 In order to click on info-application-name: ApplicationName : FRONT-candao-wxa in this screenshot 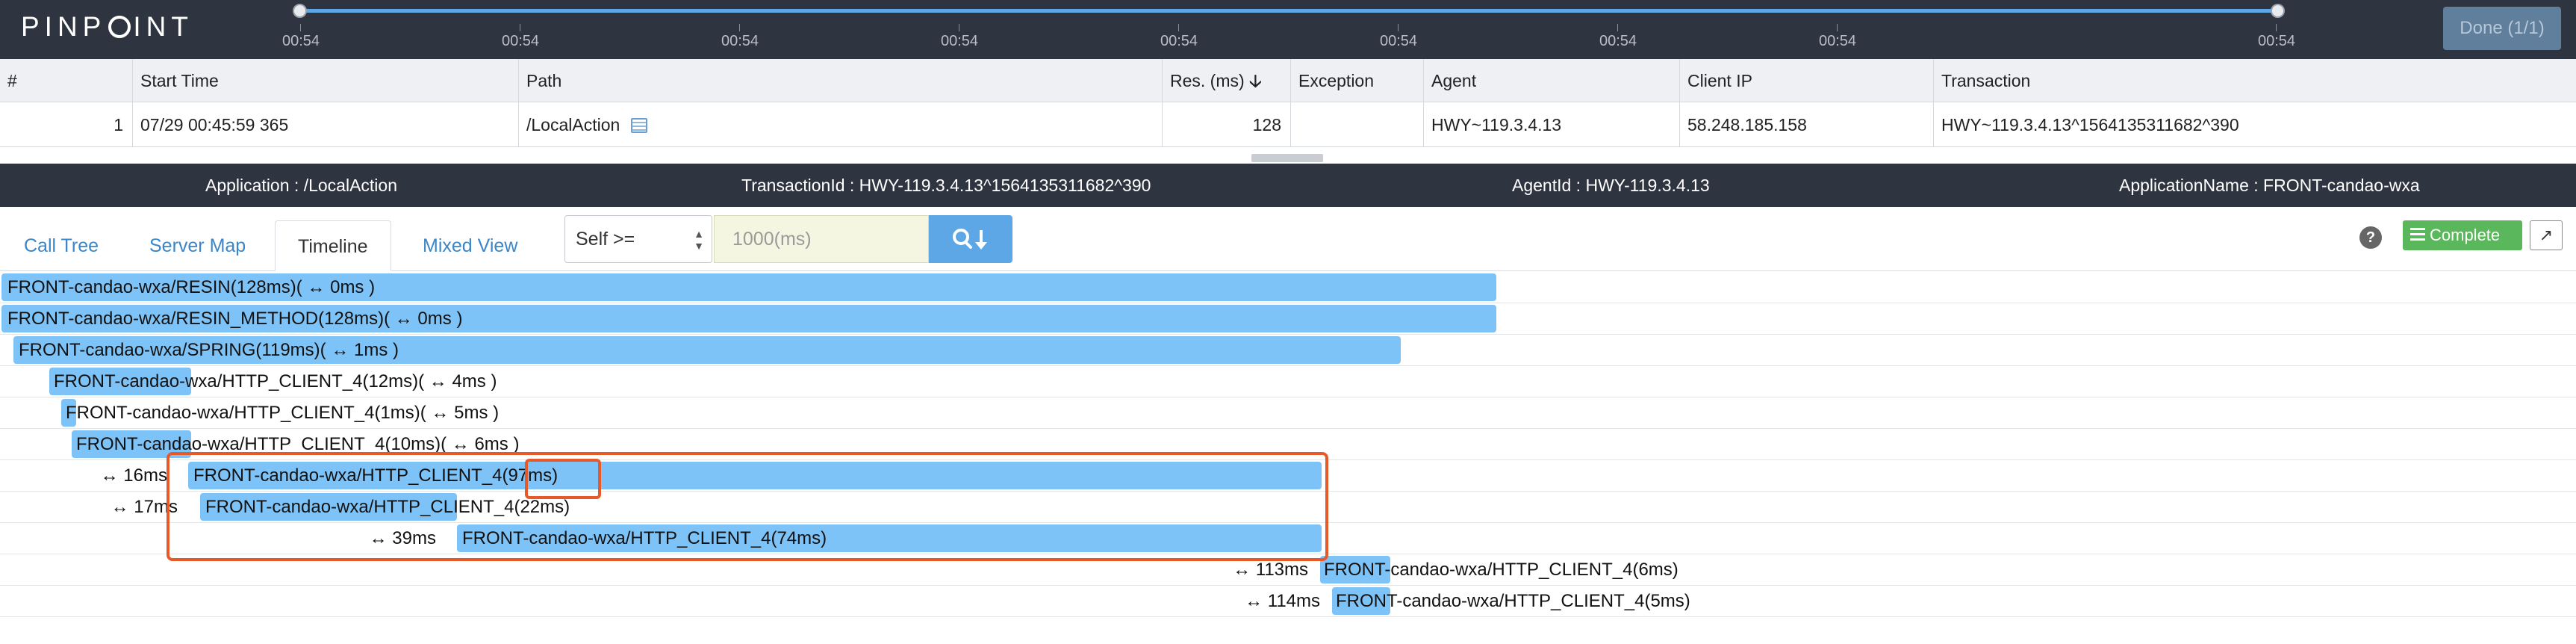, I will do `click(2269, 185)`.